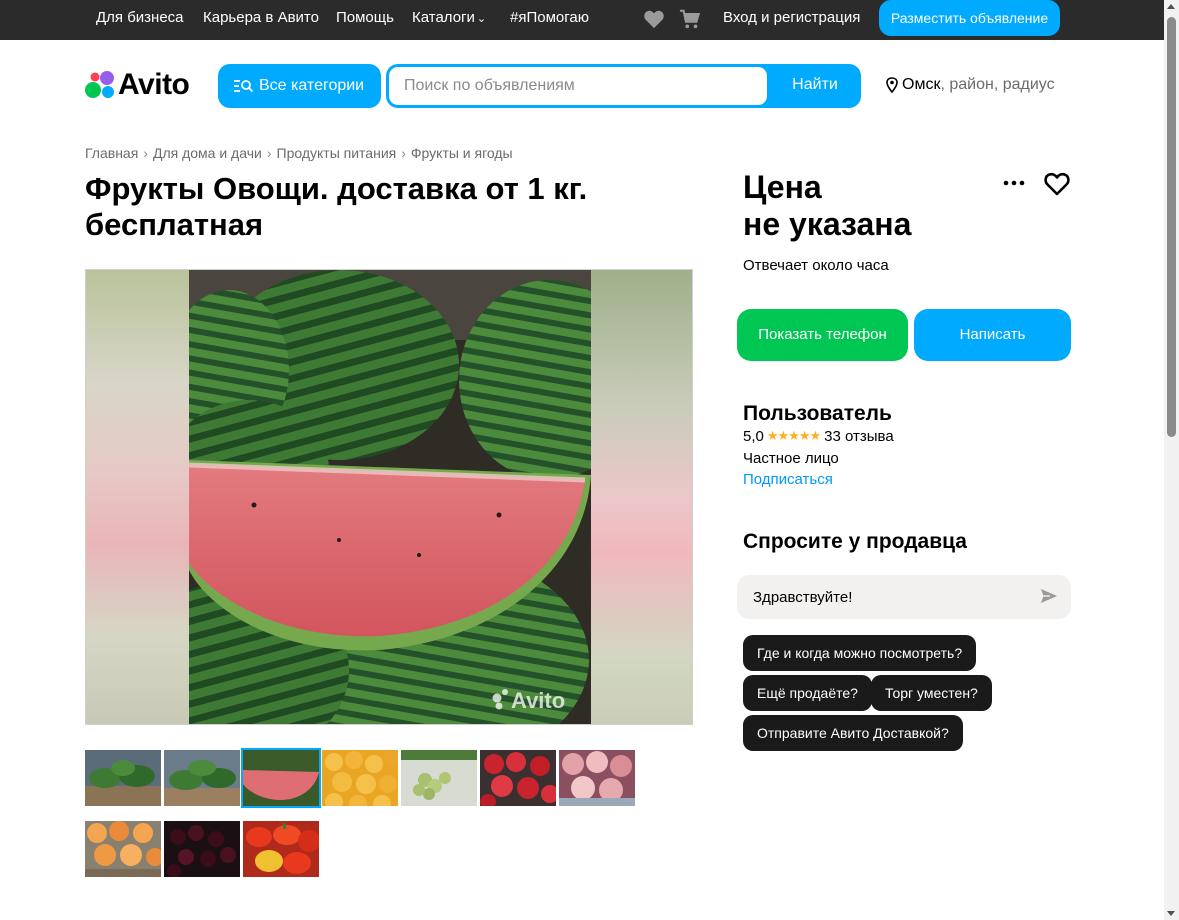 The image size is (1179, 920). I want to click on login-link: Вход и регистрация, so click(791, 18).